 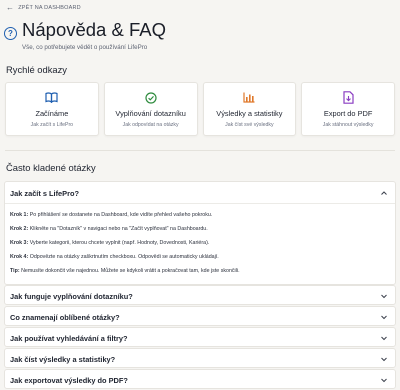 I want to click on faq-separator, so click(x=200, y=203).